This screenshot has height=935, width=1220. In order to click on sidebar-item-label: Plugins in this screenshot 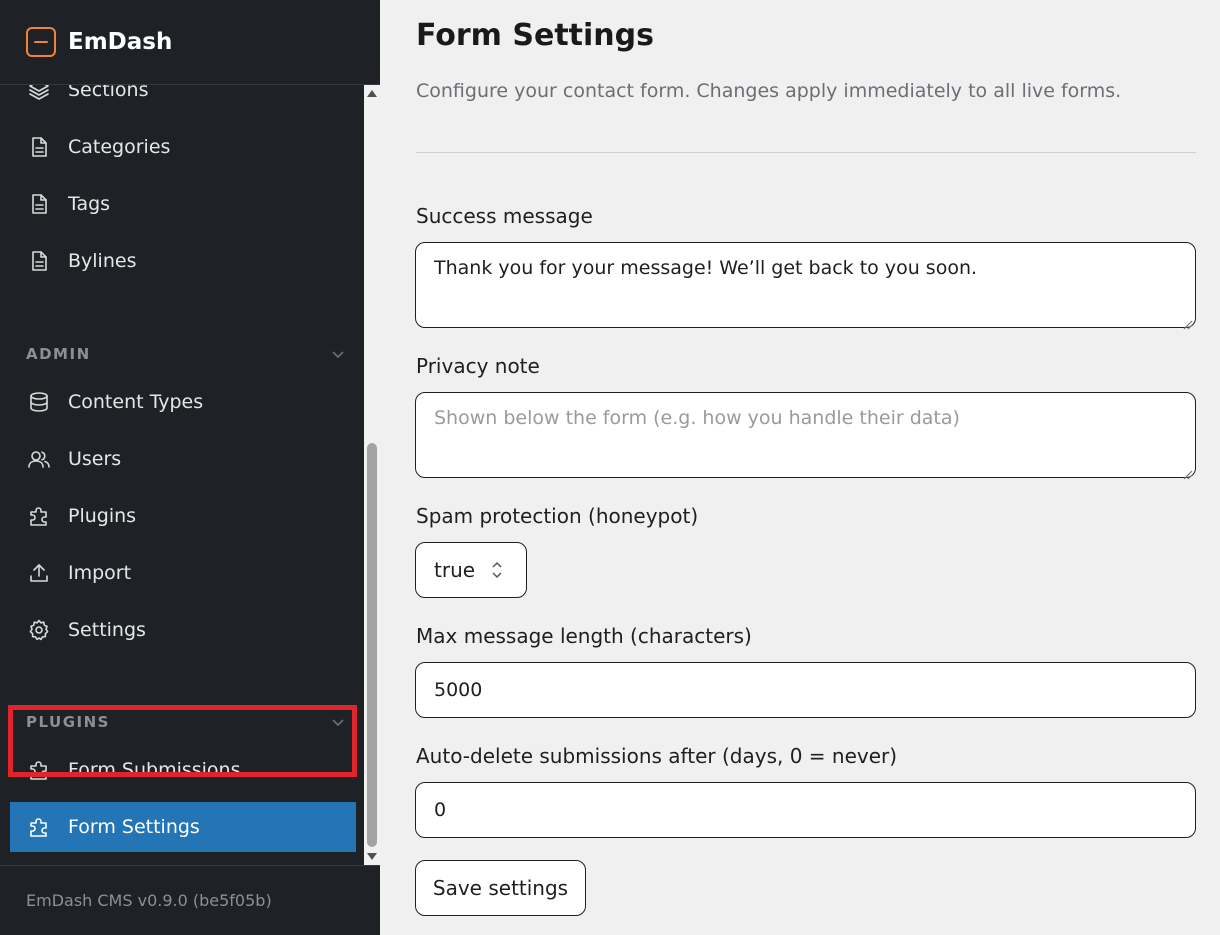, I will do `click(102, 516)`.